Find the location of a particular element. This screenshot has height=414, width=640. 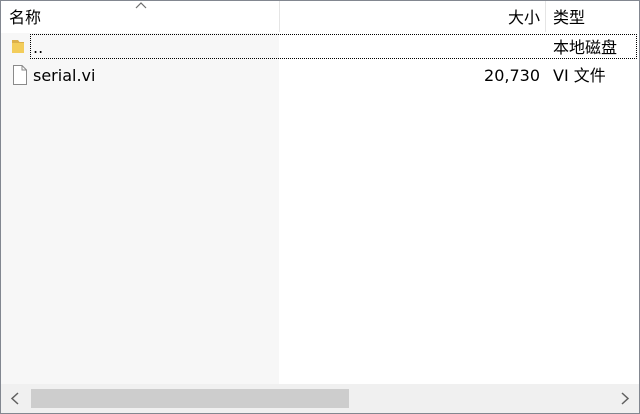

file-name: serial.vi is located at coordinates (64, 75).